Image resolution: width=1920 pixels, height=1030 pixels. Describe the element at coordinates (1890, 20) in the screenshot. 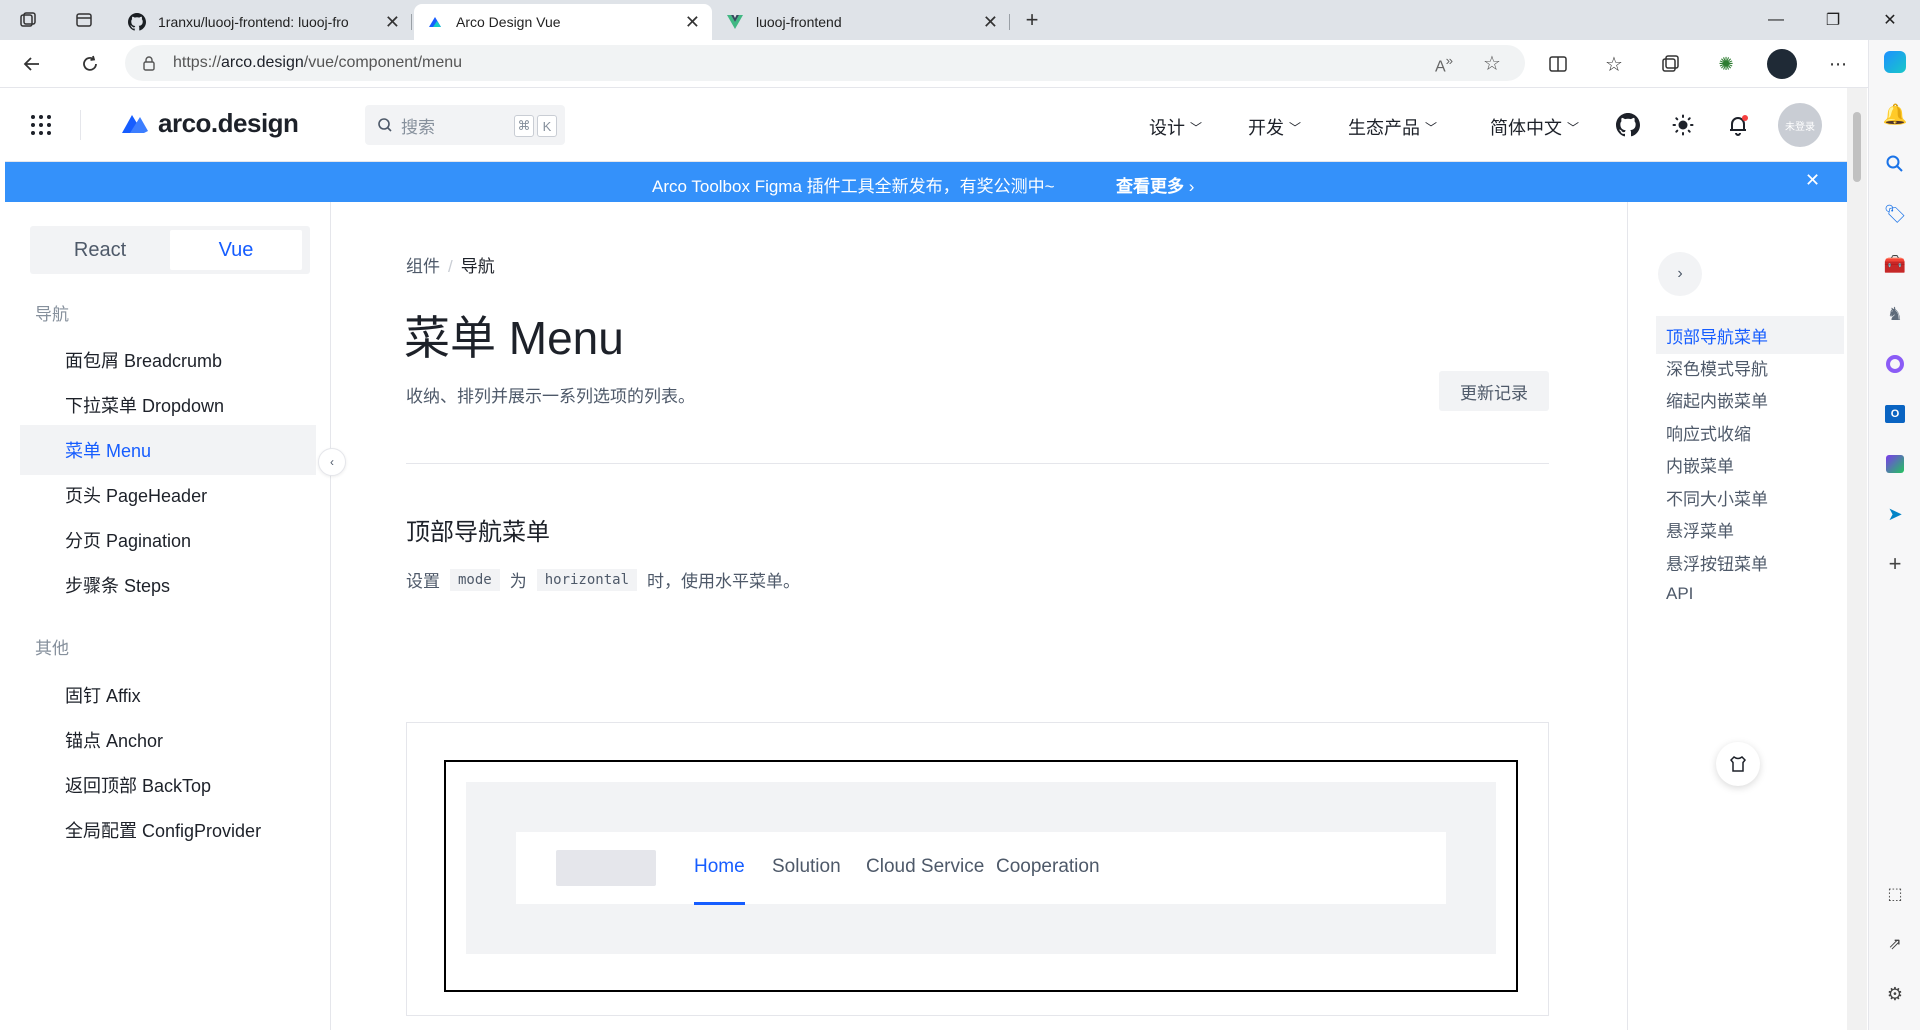

I see `close-window-icon: ✕` at that location.